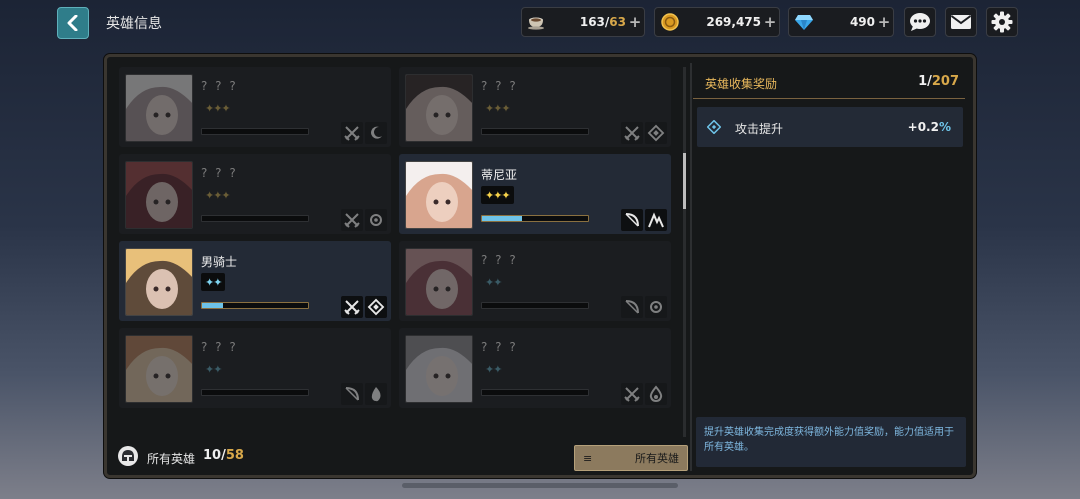  What do you see at coordinates (670, 22) in the screenshot?
I see `gold-coin-icon` at bounding box center [670, 22].